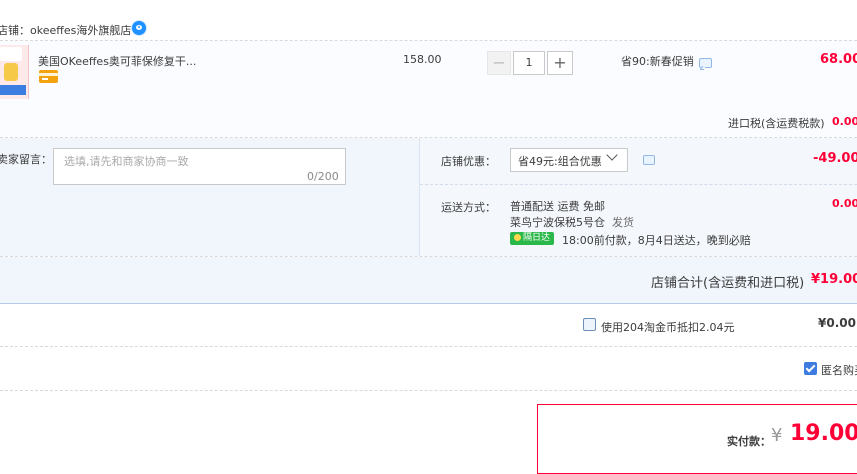 This screenshot has width=857, height=474. I want to click on dispatch-text: 发货, so click(623, 222).